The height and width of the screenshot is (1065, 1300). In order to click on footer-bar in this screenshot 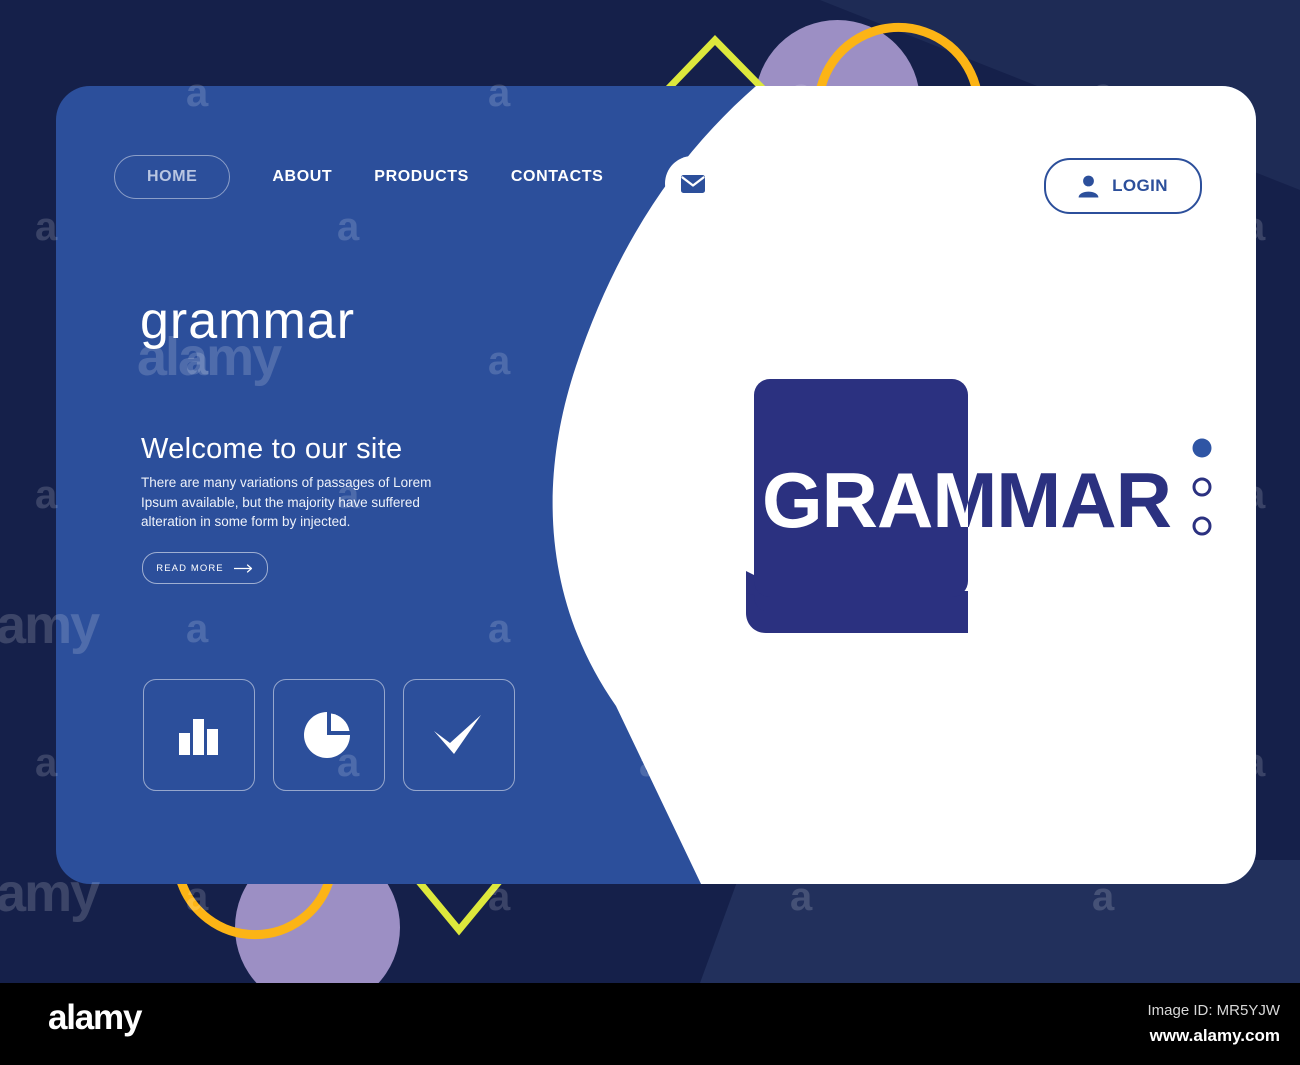, I will do `click(650, 1024)`.